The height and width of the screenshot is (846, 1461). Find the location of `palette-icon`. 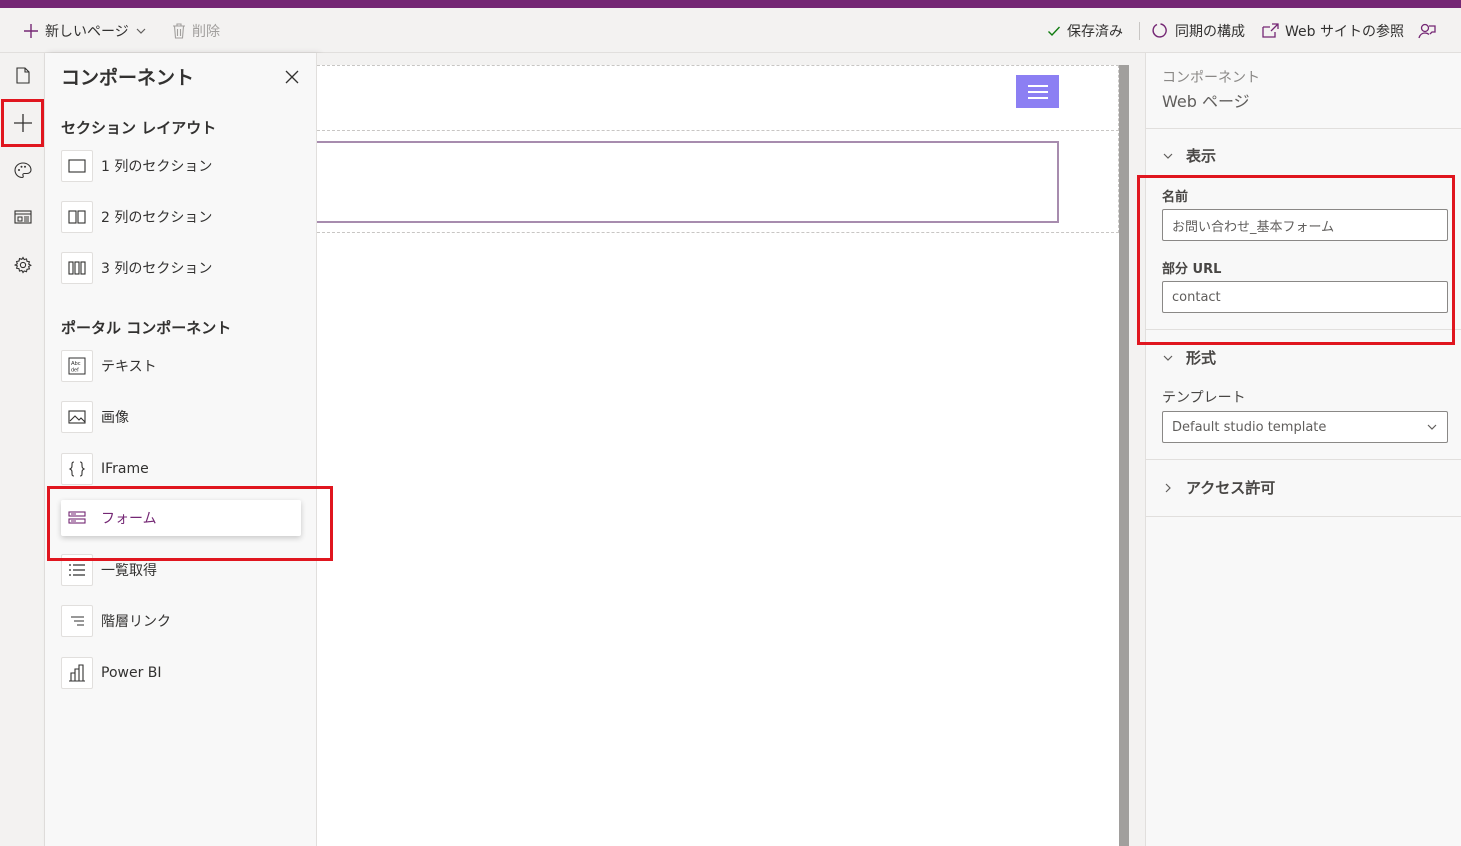

palette-icon is located at coordinates (22, 169).